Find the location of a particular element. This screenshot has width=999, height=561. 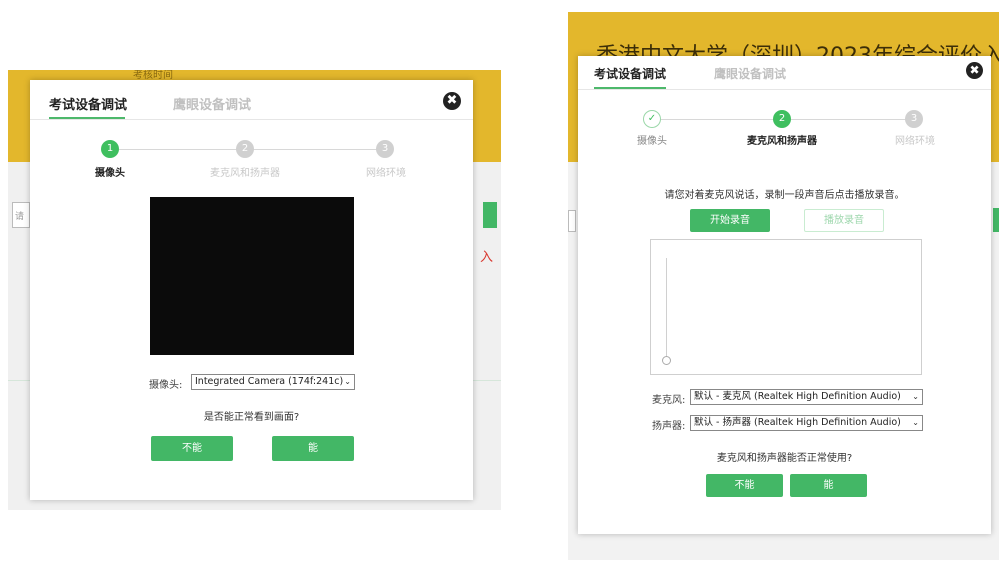

camera-question: 是否能正常看到画面? is located at coordinates (251, 417).